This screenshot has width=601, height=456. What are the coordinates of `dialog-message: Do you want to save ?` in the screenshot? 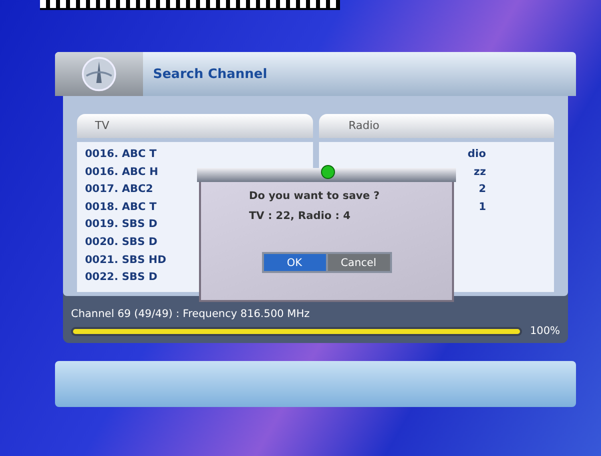 It's located at (314, 196).